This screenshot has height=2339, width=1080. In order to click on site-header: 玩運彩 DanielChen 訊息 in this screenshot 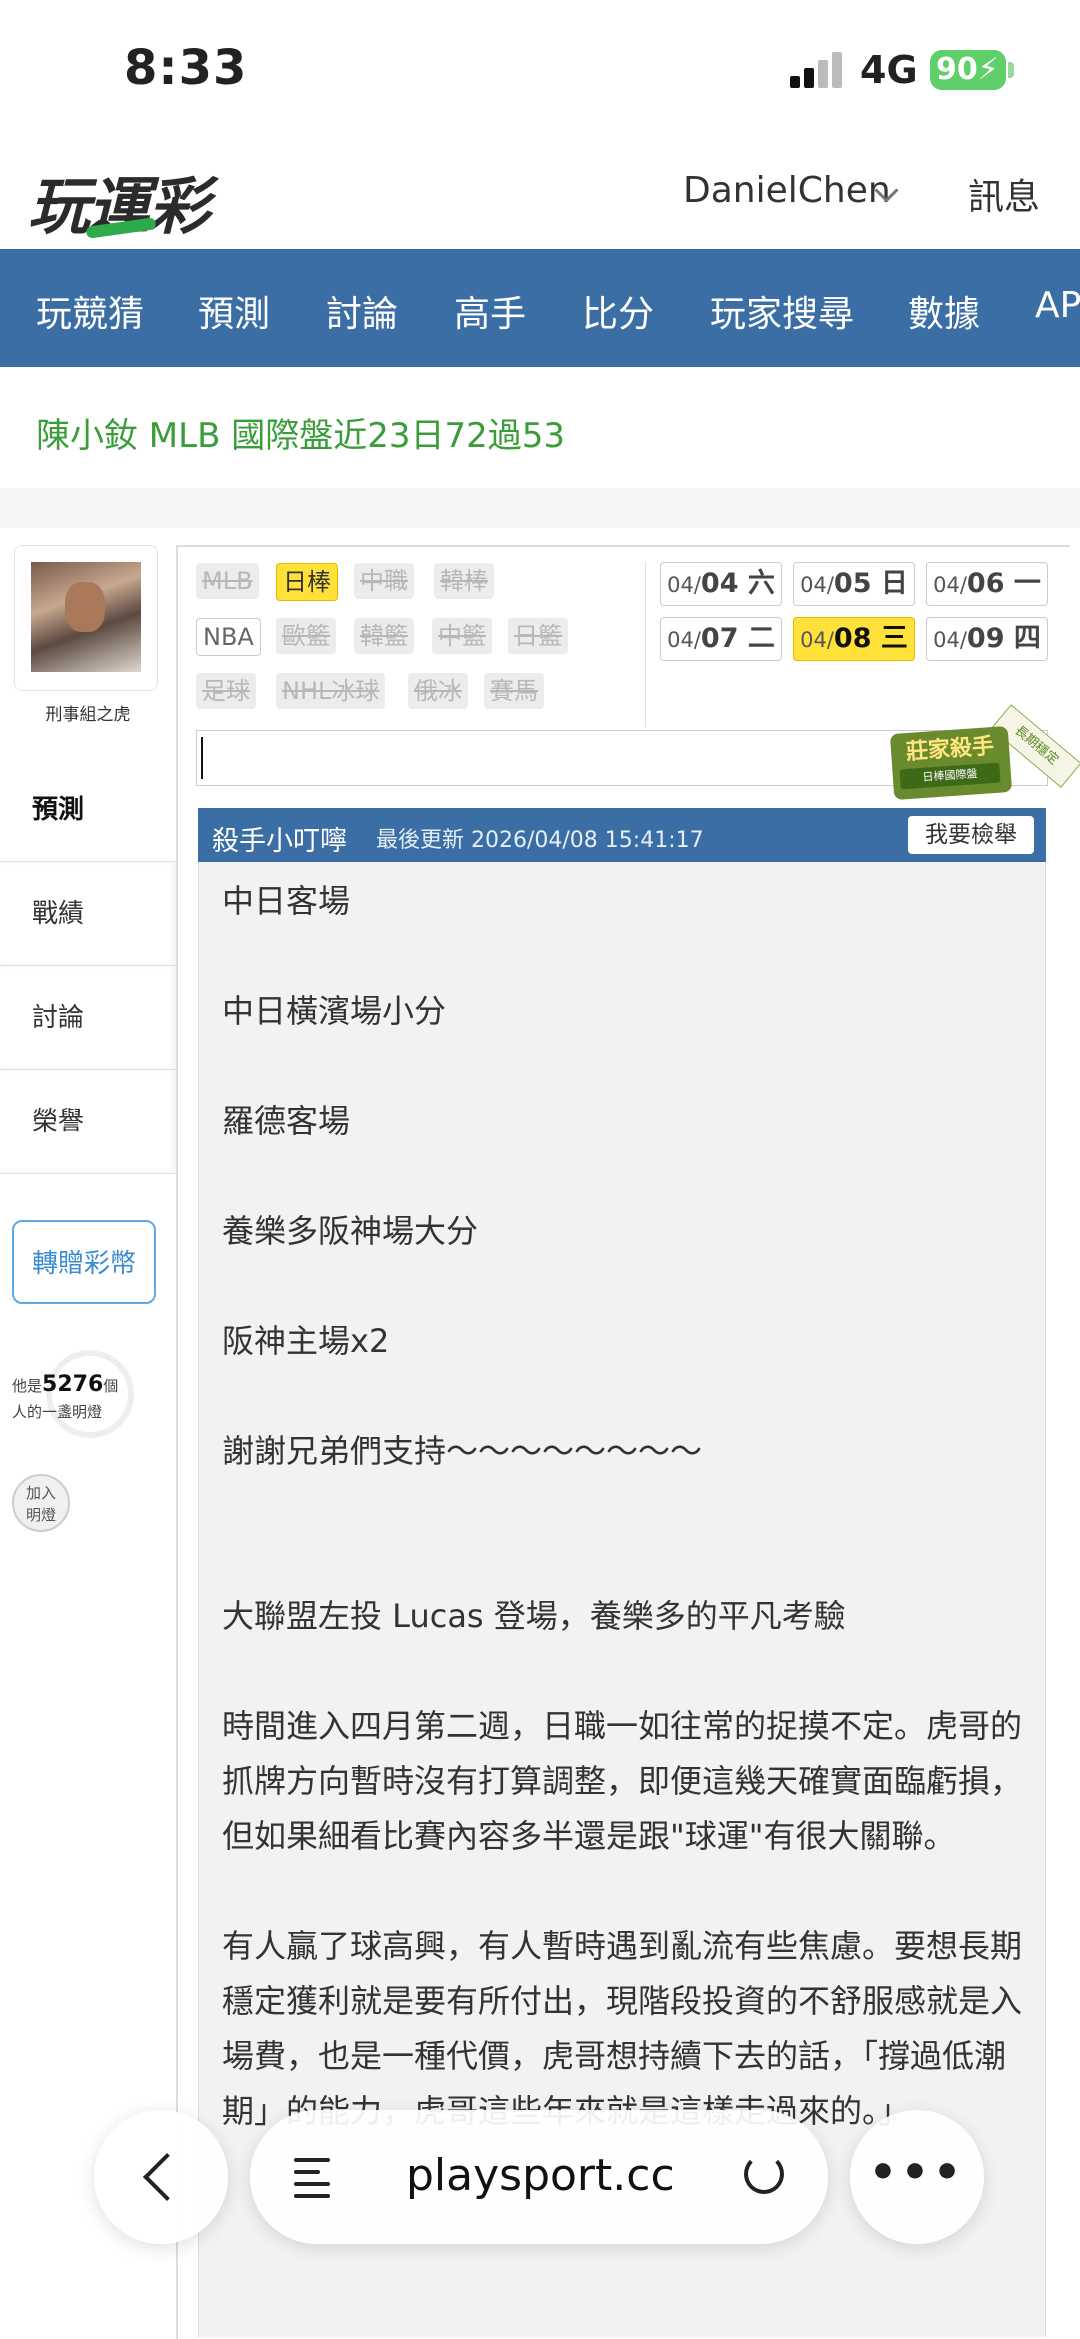, I will do `click(540, 194)`.